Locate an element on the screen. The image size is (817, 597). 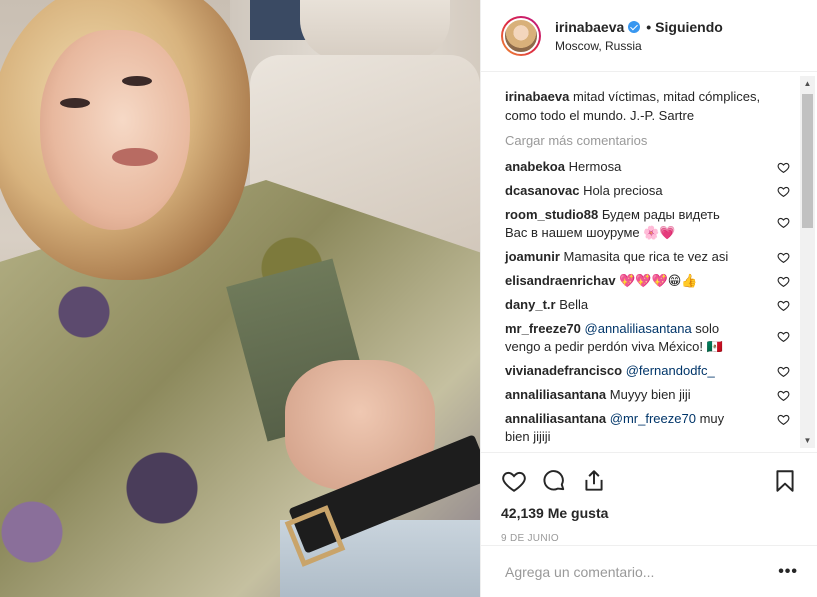
bookmark-icon is located at coordinates (785, 481).